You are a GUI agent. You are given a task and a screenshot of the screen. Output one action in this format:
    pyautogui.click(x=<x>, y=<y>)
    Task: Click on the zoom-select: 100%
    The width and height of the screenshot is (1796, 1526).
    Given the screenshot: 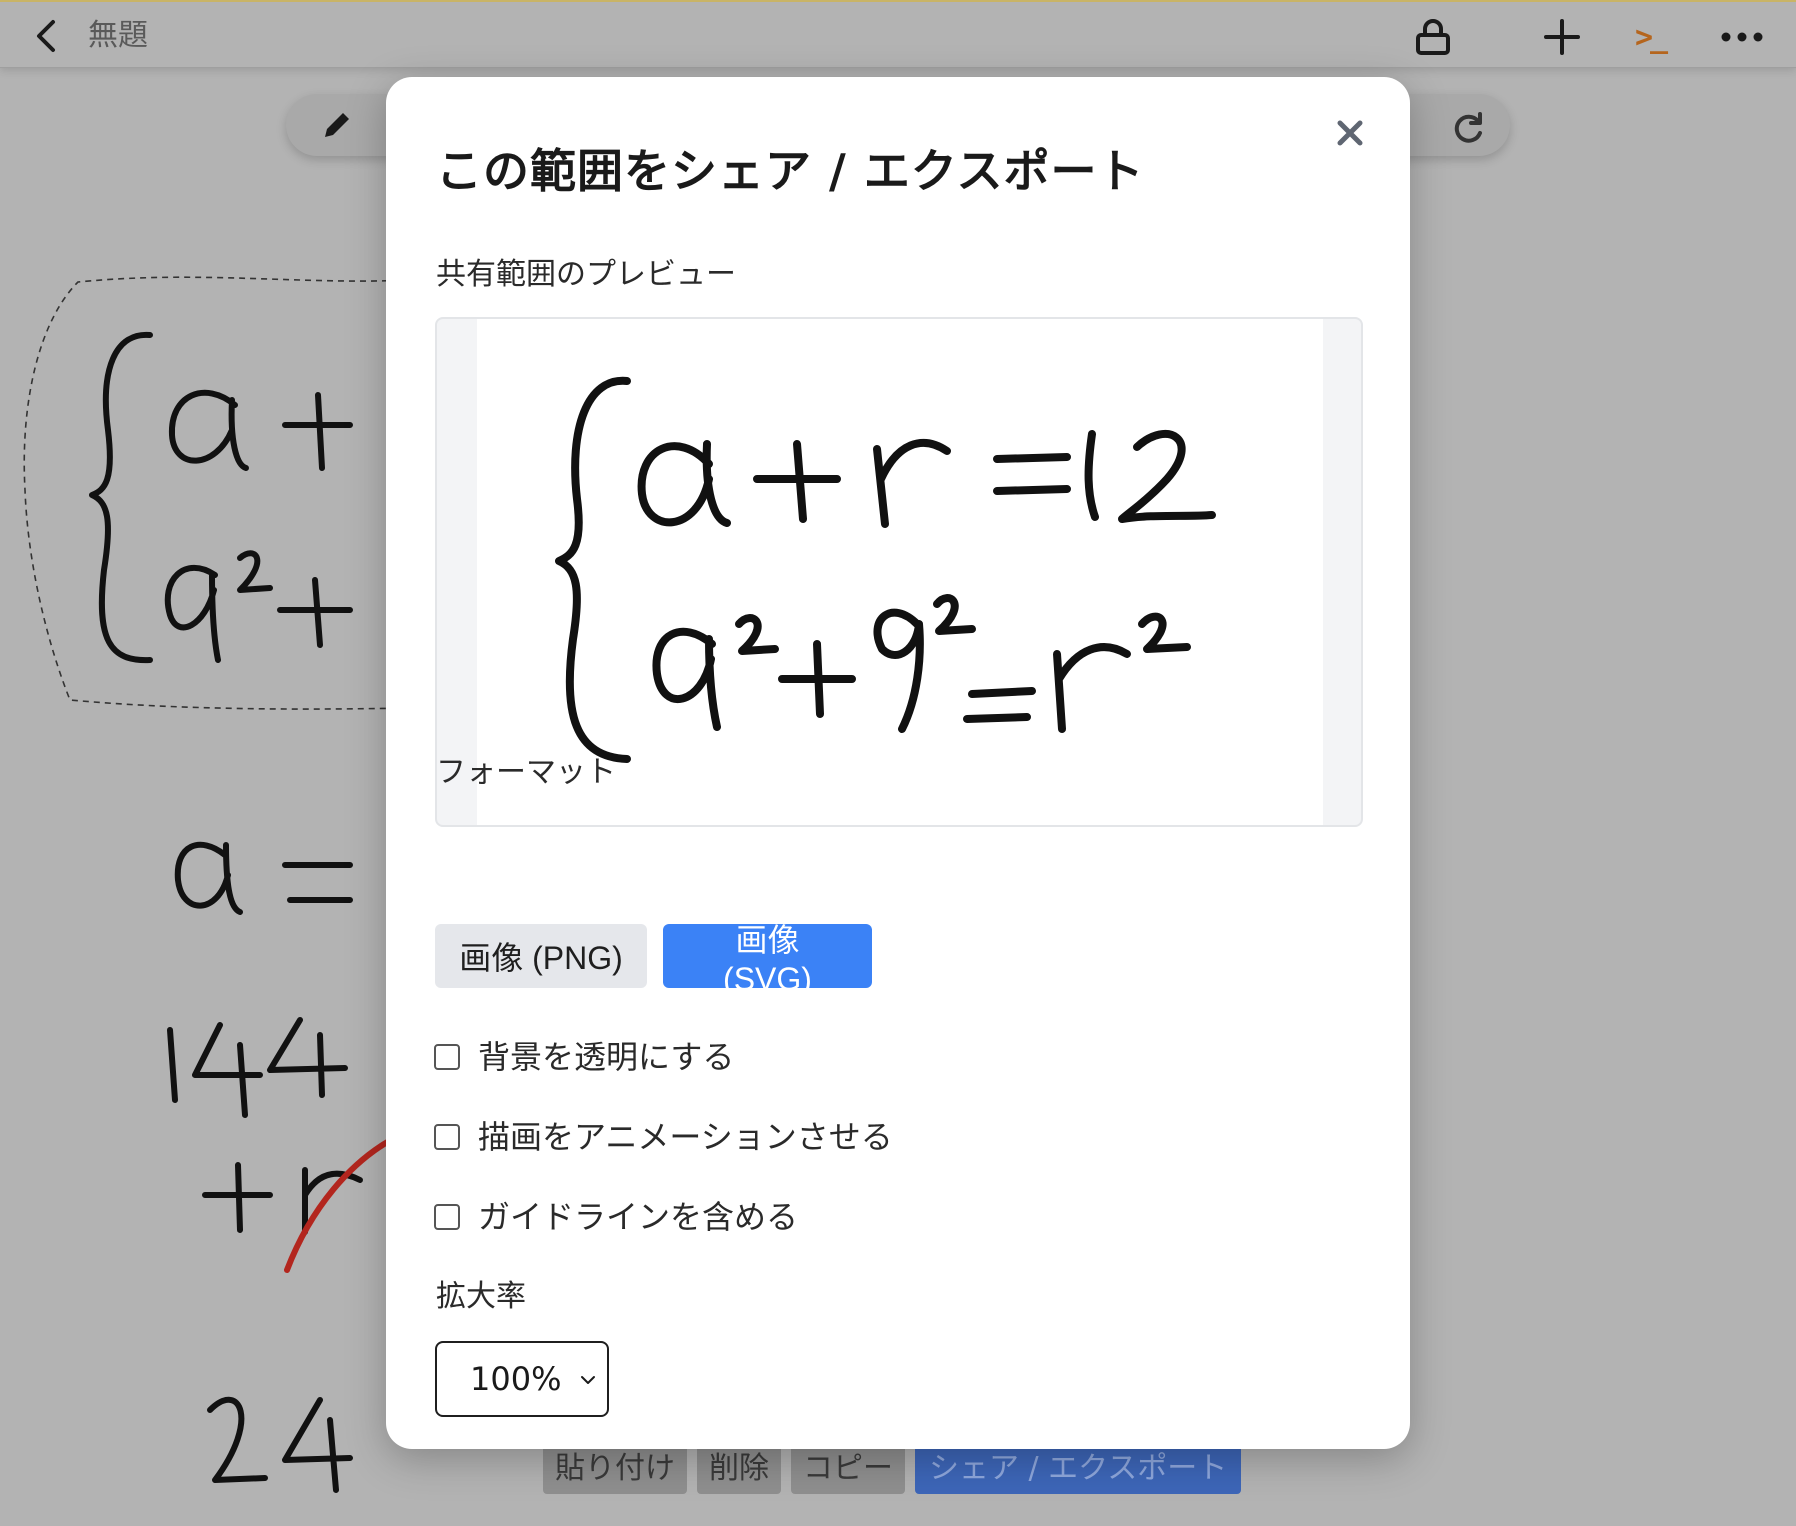 What is the action you would take?
    pyautogui.click(x=522, y=1379)
    